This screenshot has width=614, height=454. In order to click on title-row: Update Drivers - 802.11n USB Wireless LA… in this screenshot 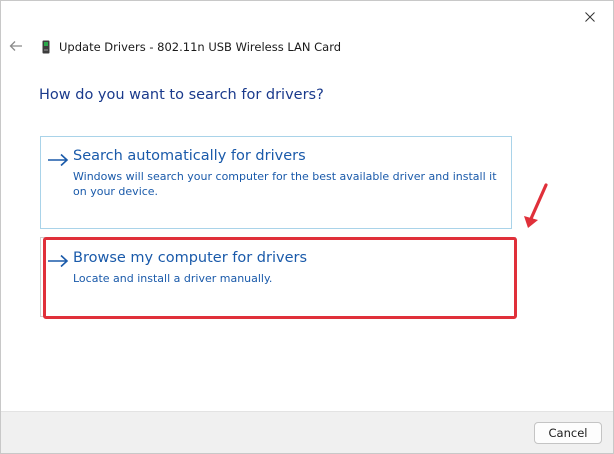, I will do `click(190, 47)`.